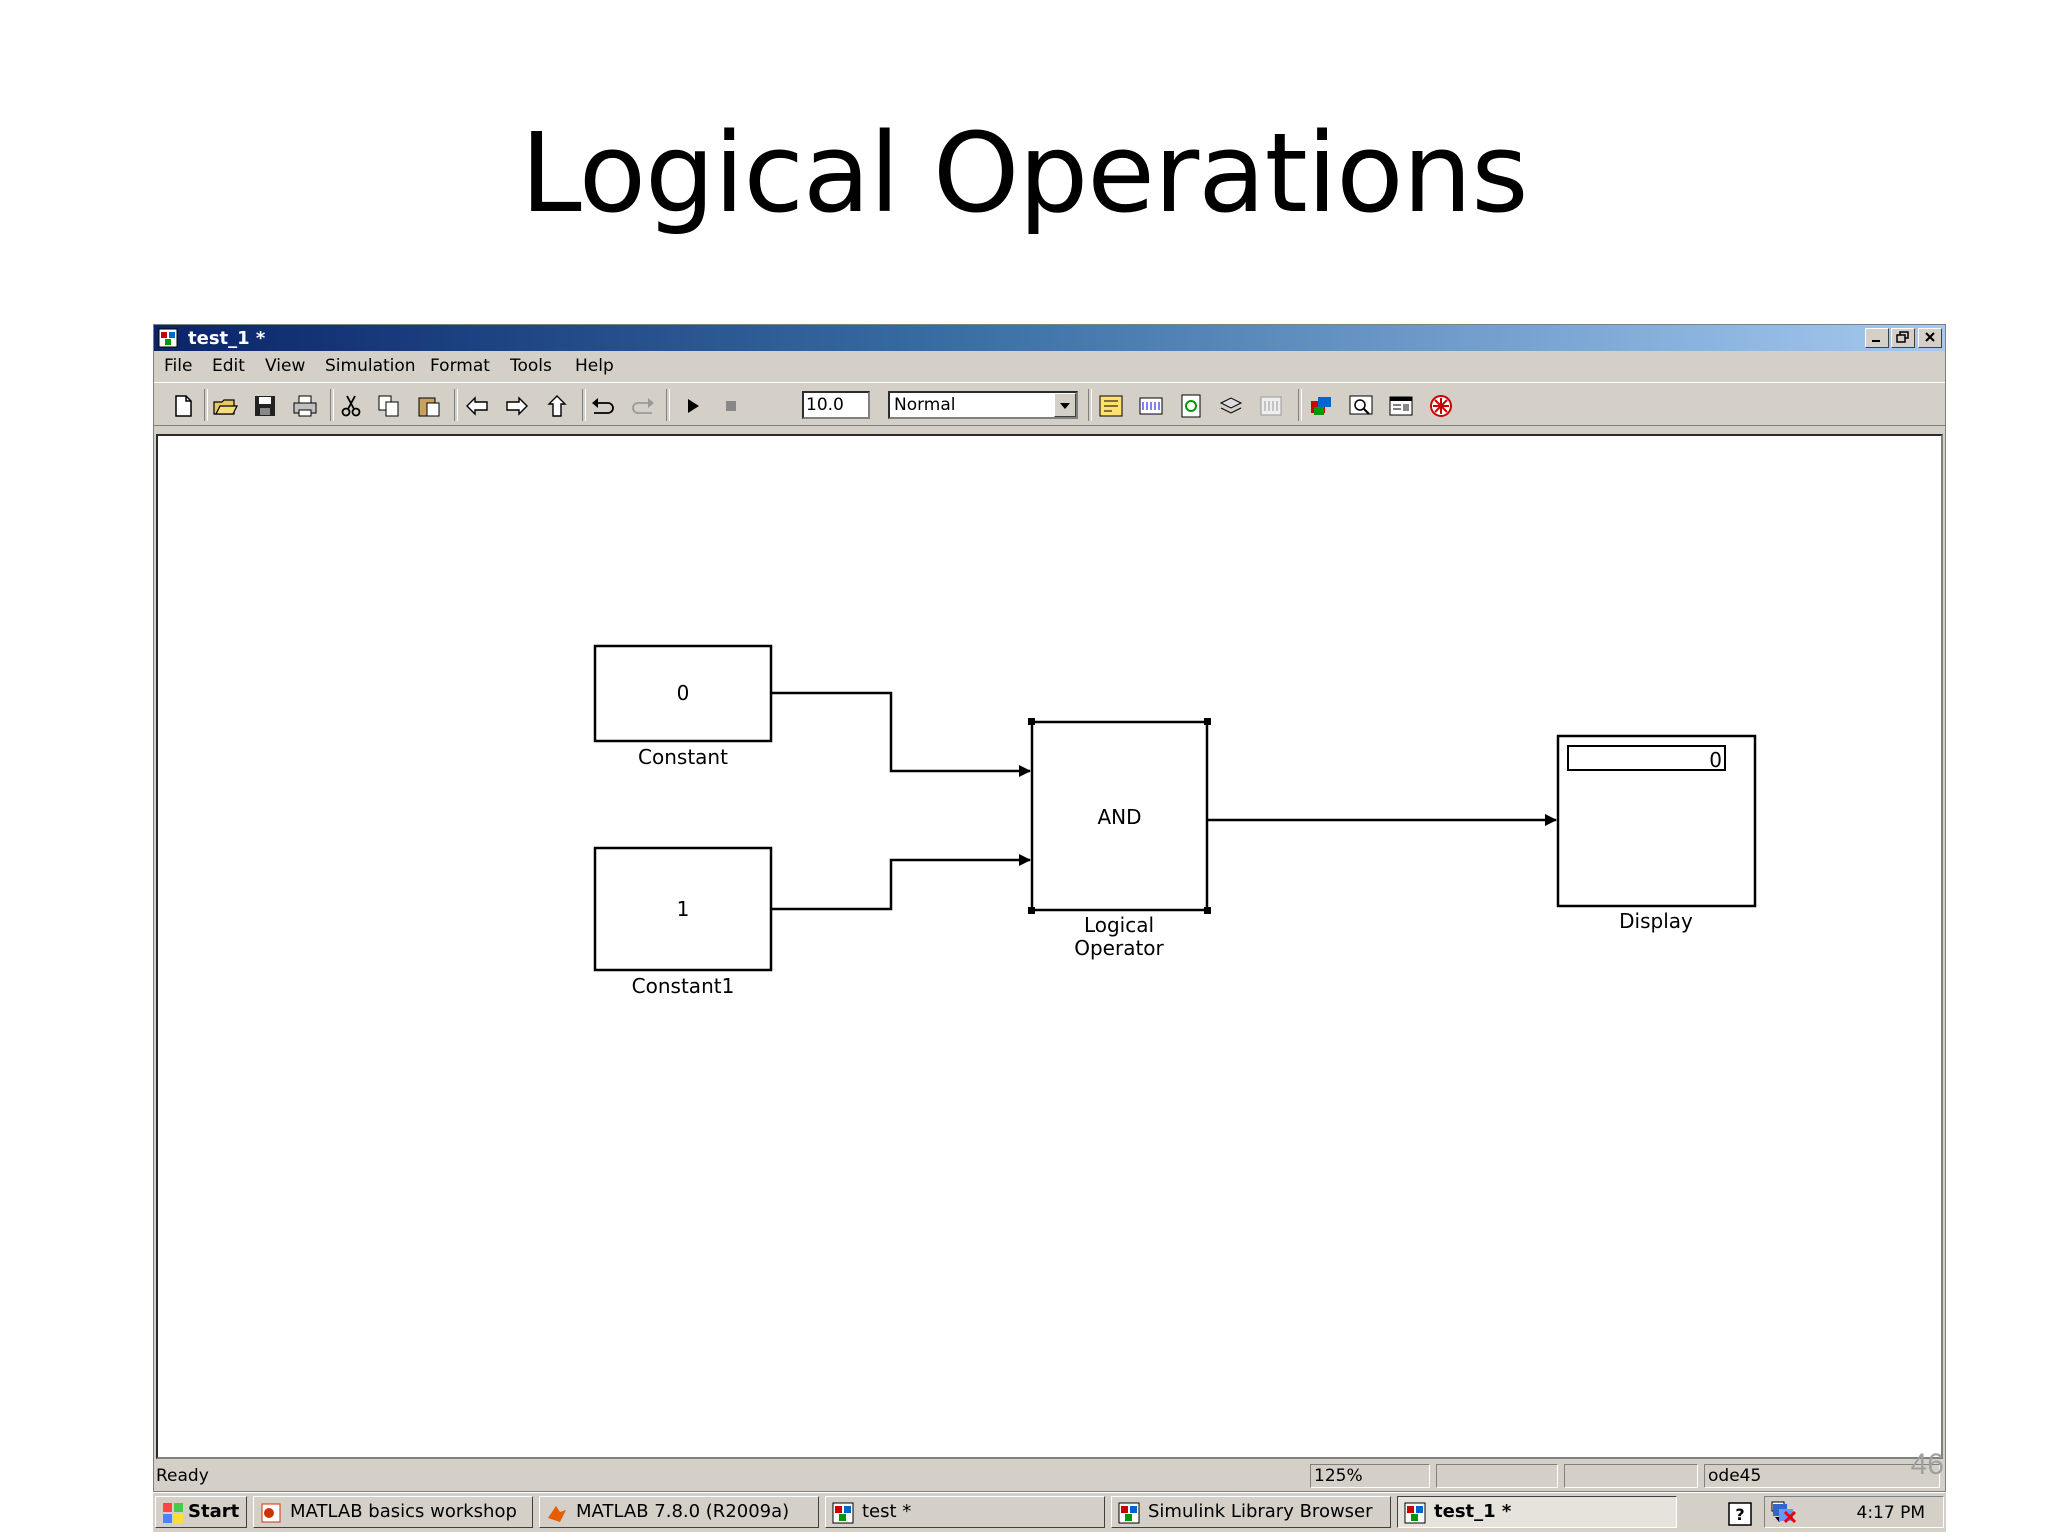 This screenshot has height=1536, width=2048. Describe the element at coordinates (1129, 1513) in the screenshot. I see `simulink-library-icon` at that location.